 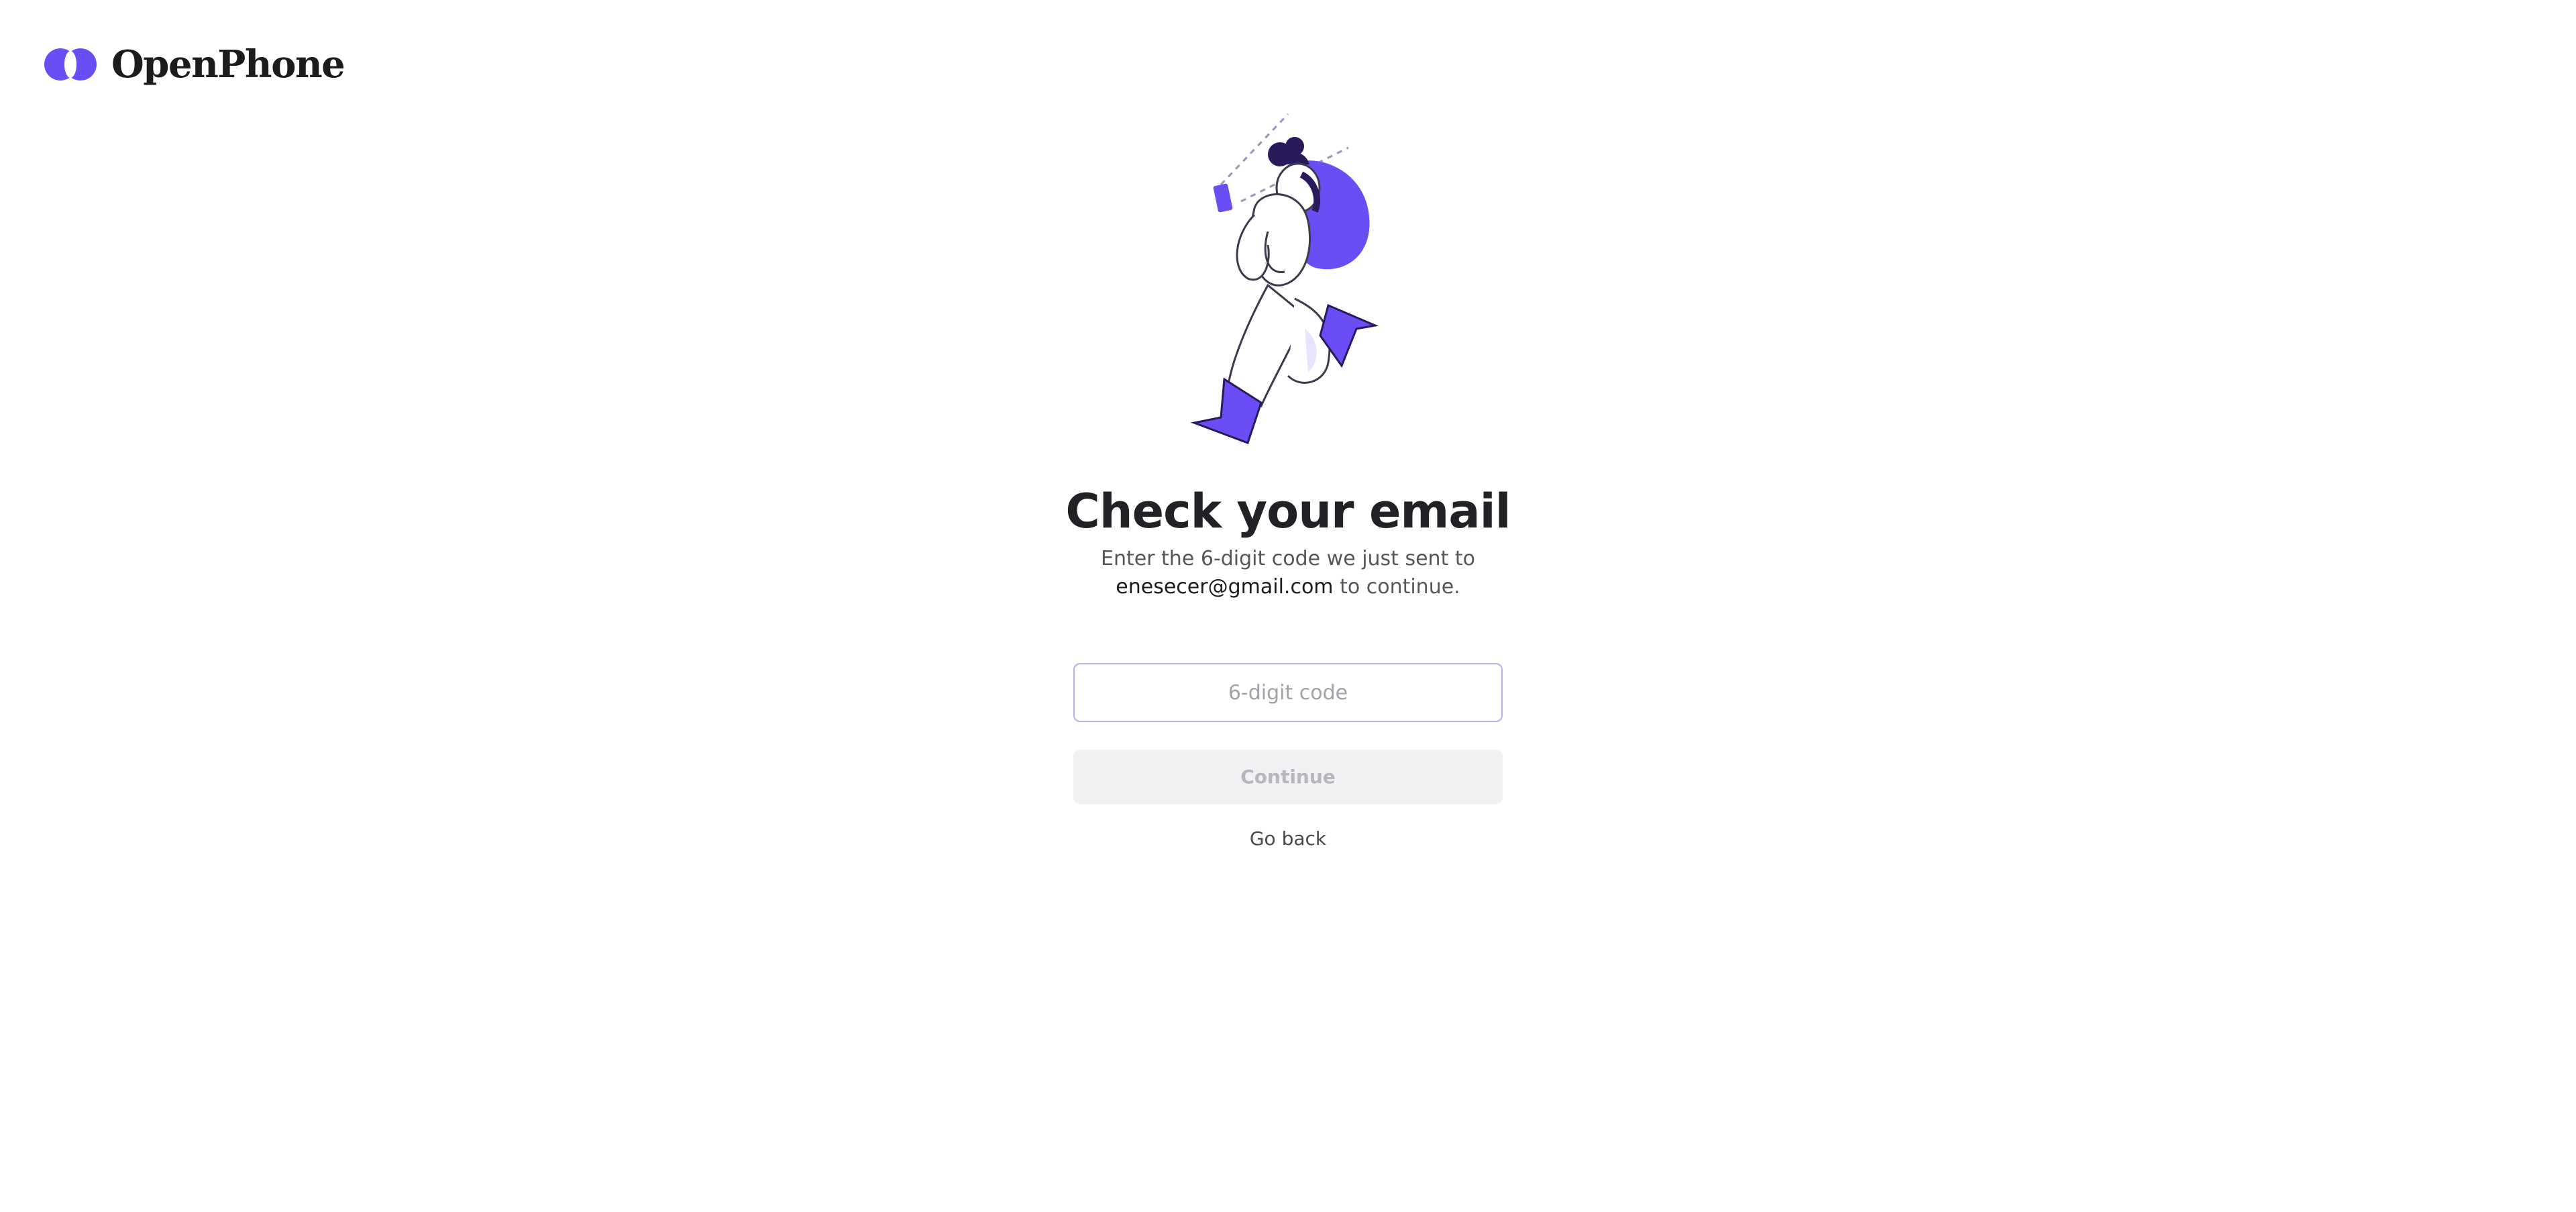 What do you see at coordinates (1288, 777) in the screenshot?
I see `continue-button: Continue` at bounding box center [1288, 777].